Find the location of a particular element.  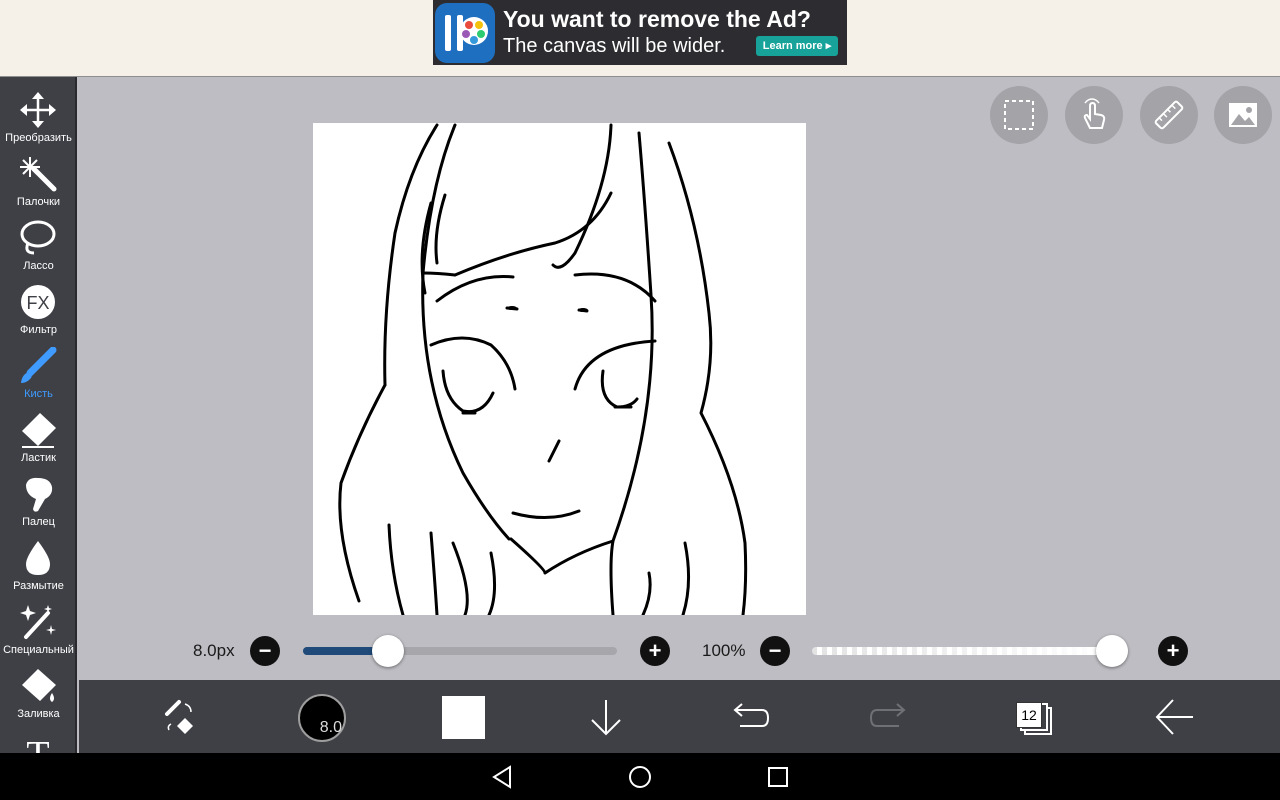

tool-swap-button is located at coordinates (181, 716).